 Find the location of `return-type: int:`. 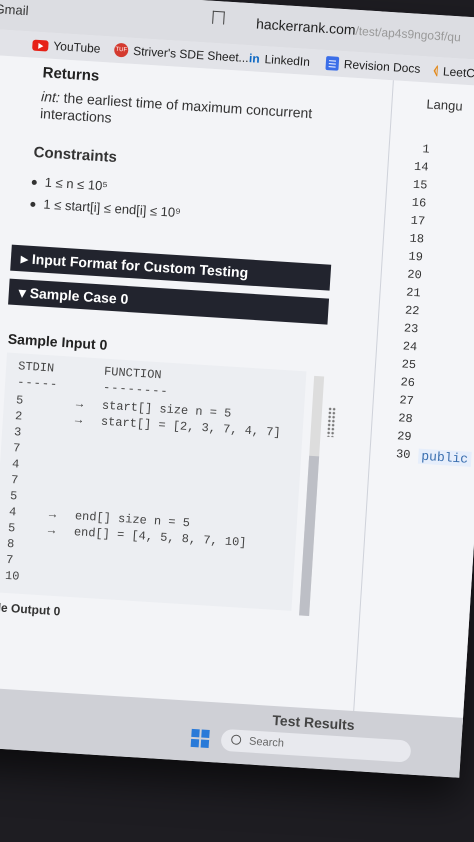

return-type: int: is located at coordinates (50, 97).